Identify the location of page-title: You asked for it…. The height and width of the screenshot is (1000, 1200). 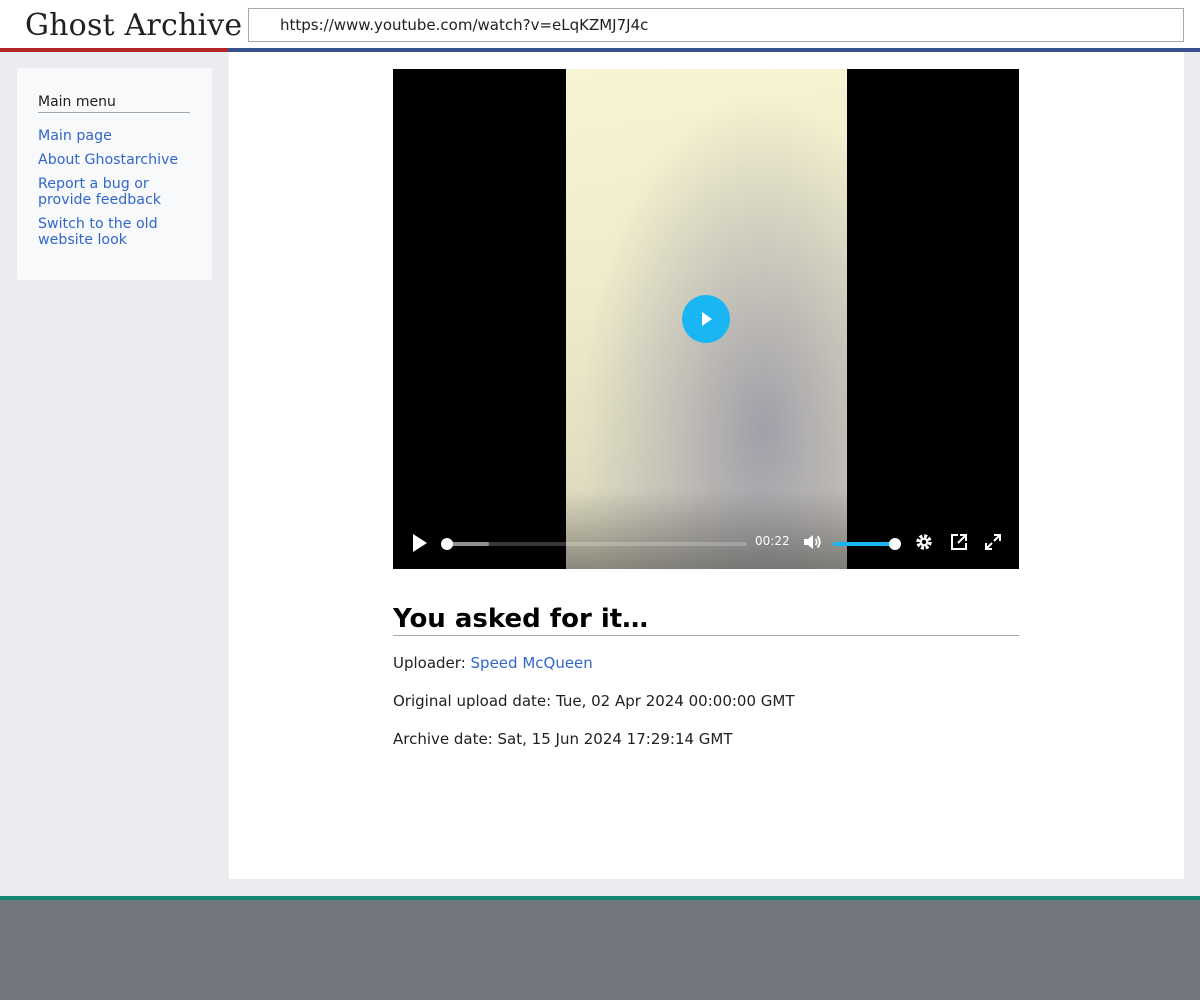
(706, 620).